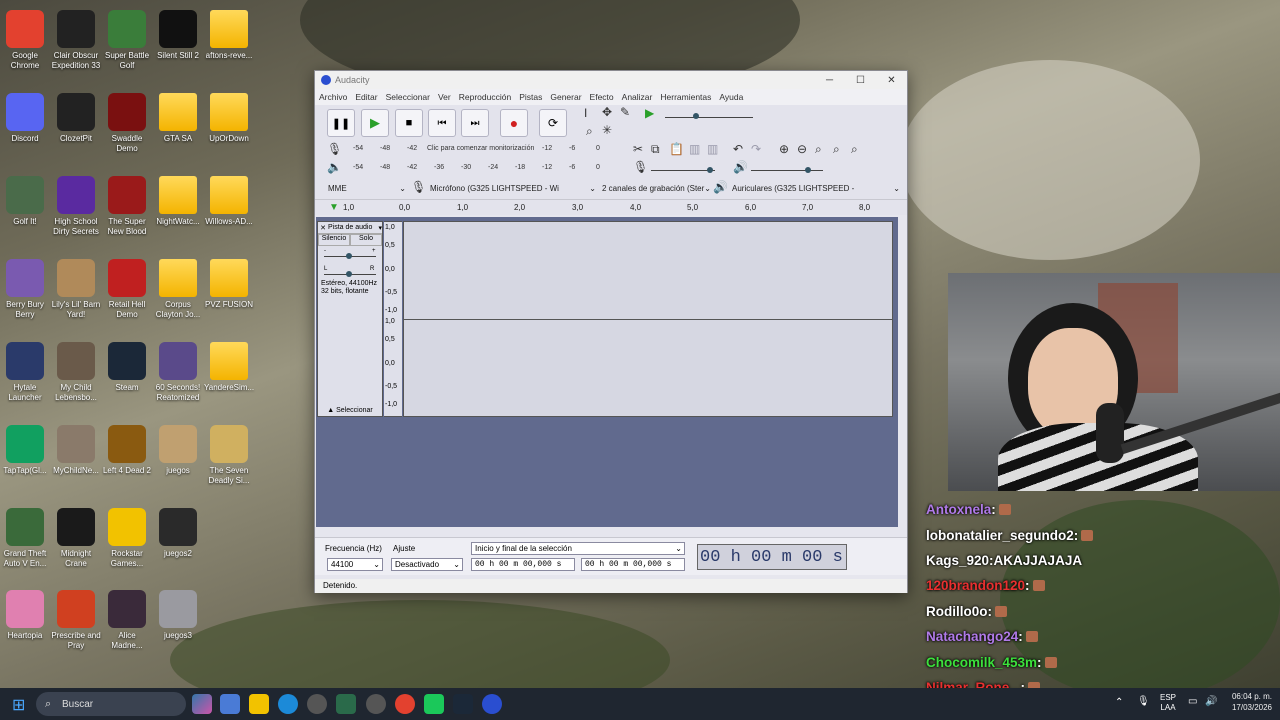  I want to click on chat-username: Antoxnela, so click(958, 509).